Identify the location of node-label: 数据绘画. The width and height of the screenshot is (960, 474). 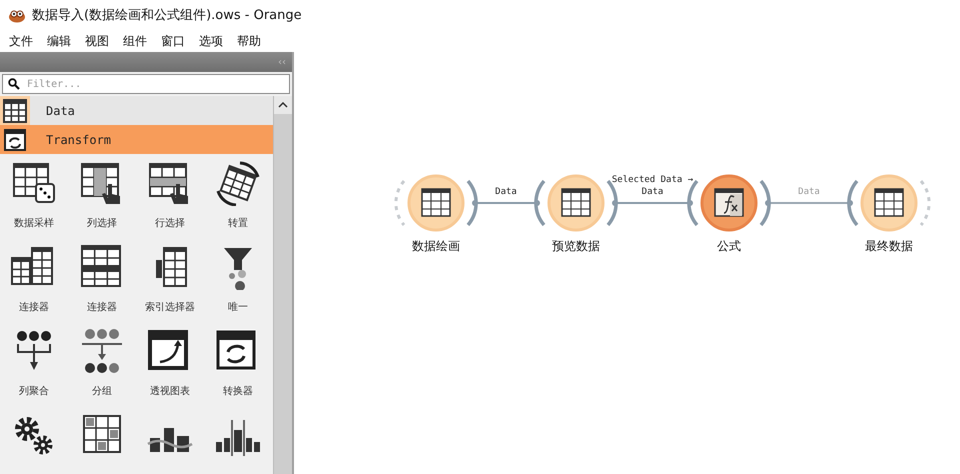
(436, 246).